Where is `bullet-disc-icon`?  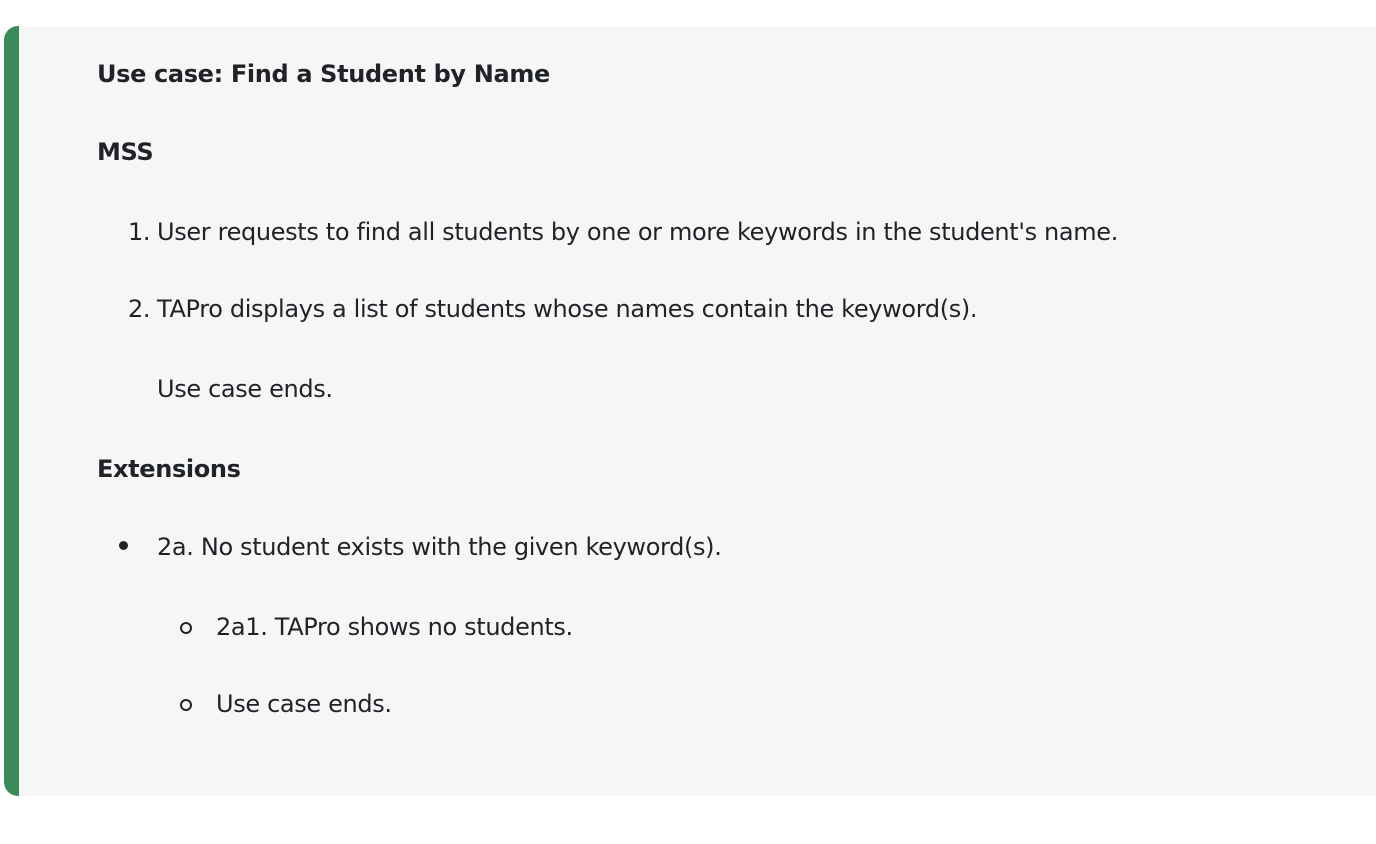 bullet-disc-icon is located at coordinates (123, 545).